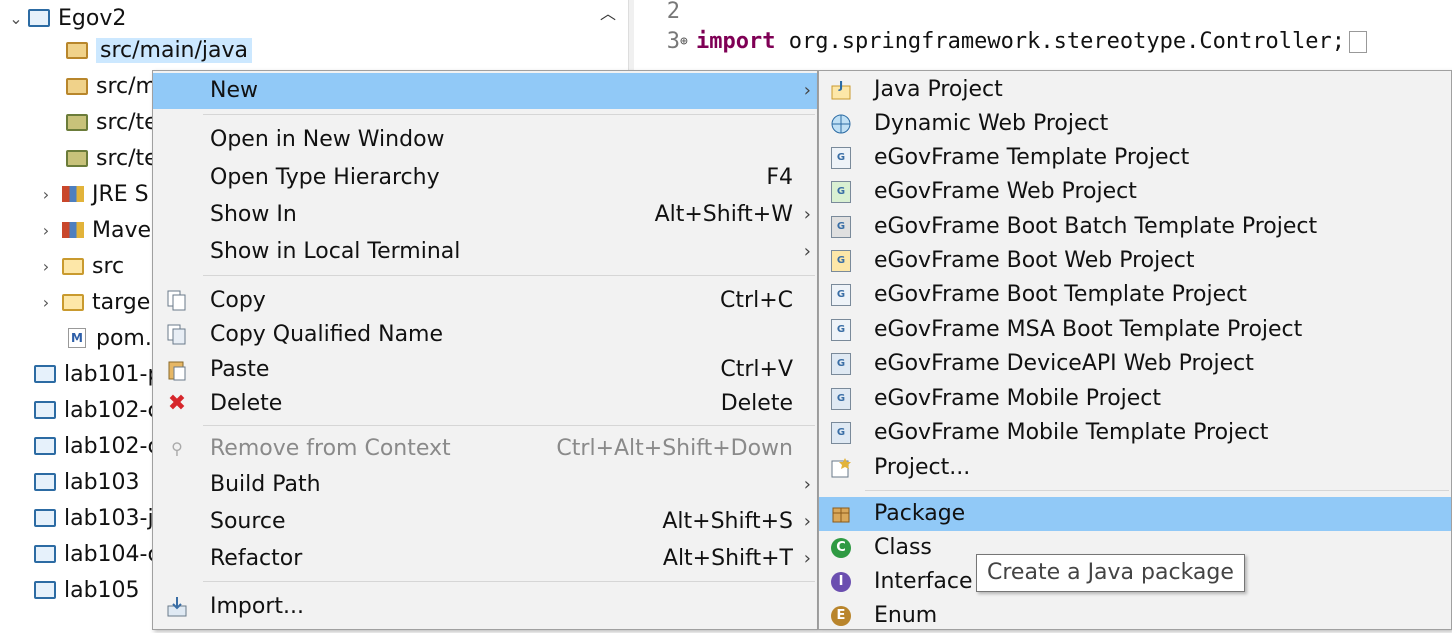  I want to click on tree-item-src-test-java: src/te, so click(111, 122).